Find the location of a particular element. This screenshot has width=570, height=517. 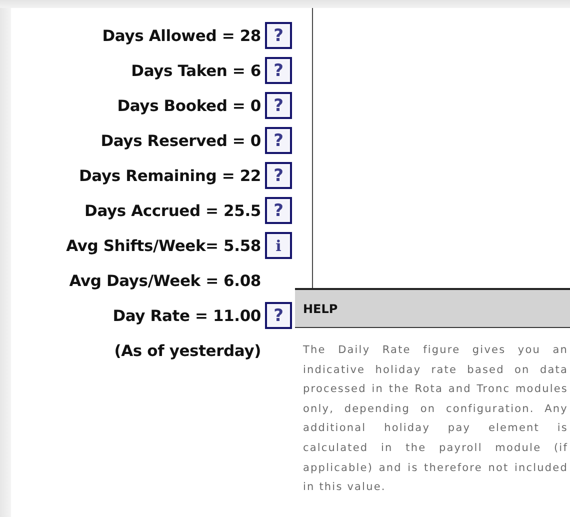

stat-label: Avg Days/Week = 6.08 is located at coordinates (165, 281).